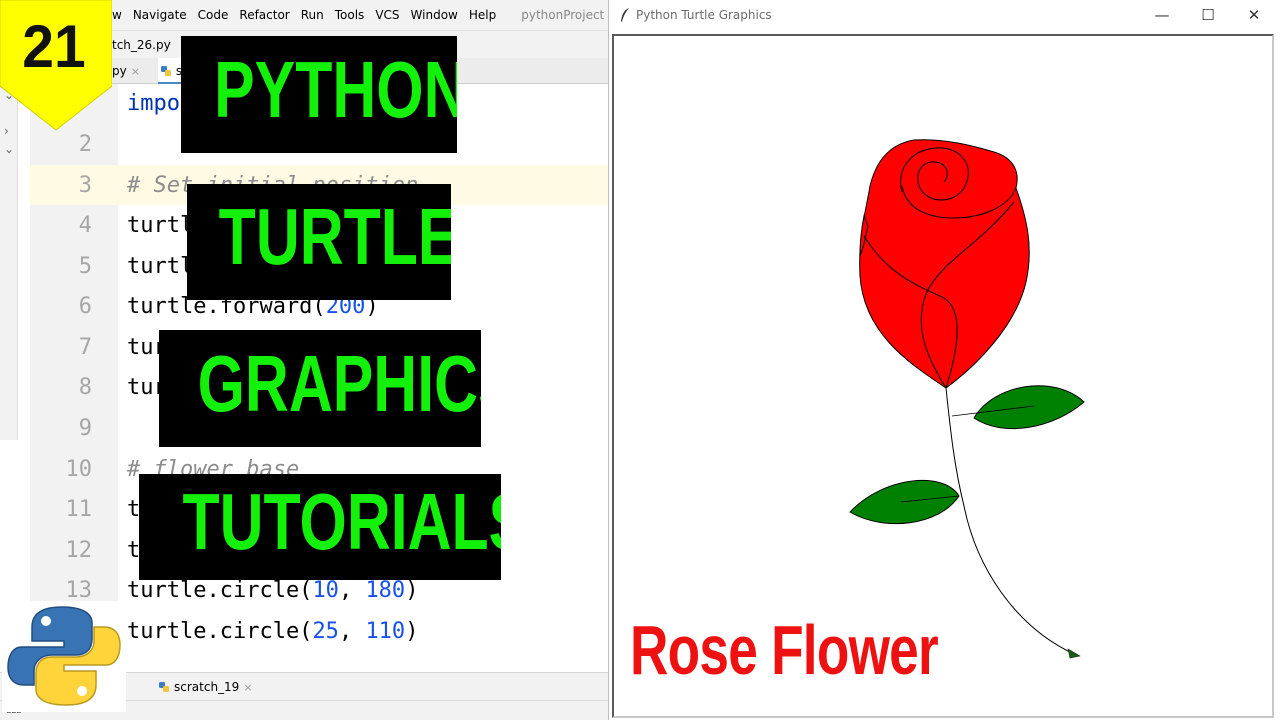 The width and height of the screenshot is (1280, 720). What do you see at coordinates (325, 631) in the screenshot?
I see `code-number: 25` at bounding box center [325, 631].